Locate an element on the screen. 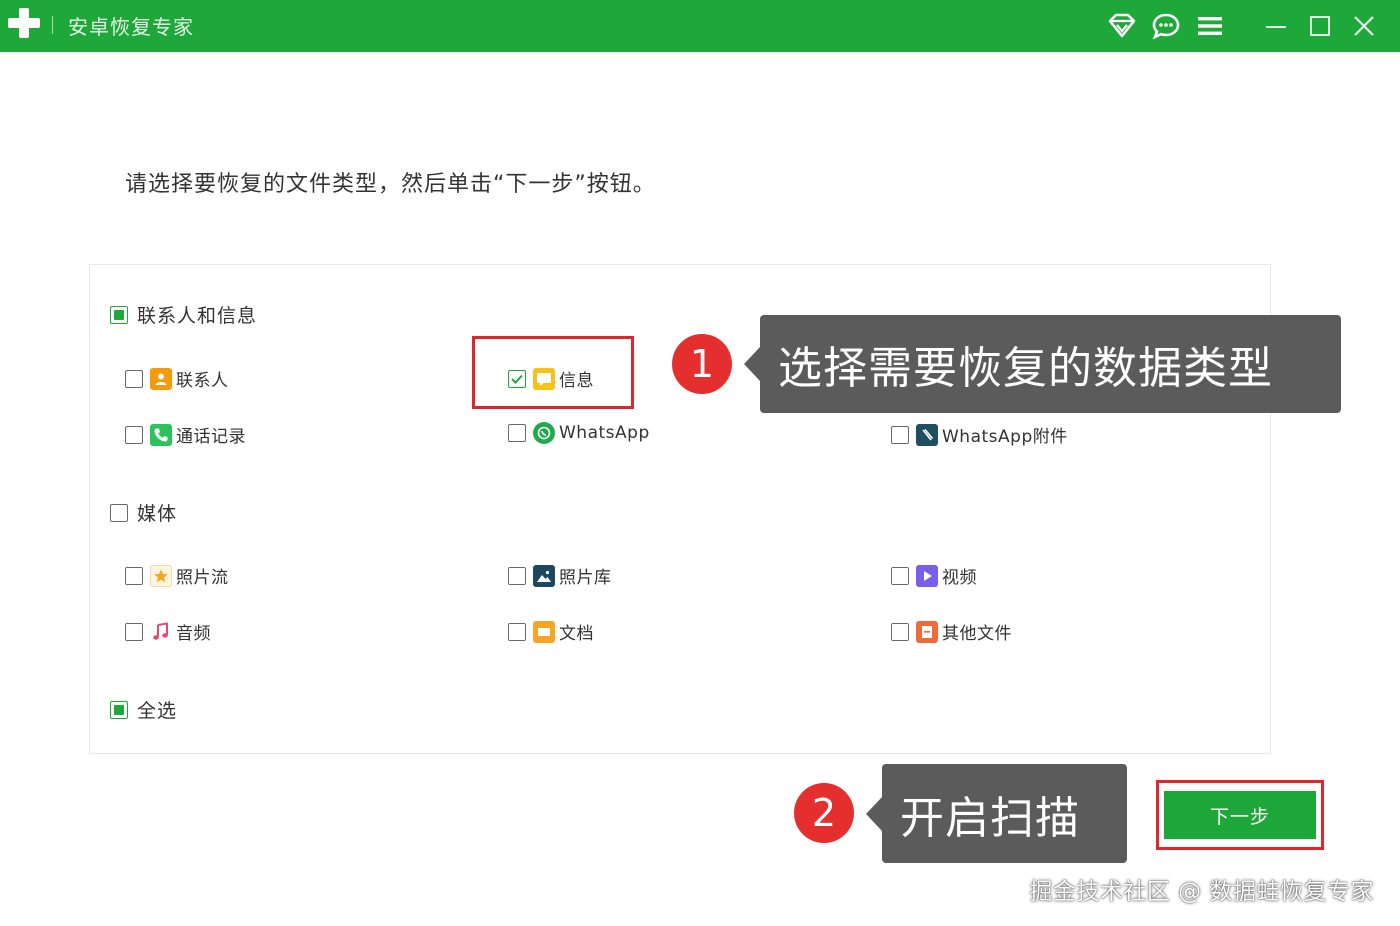  documents-checkbox is located at coordinates (517, 631).